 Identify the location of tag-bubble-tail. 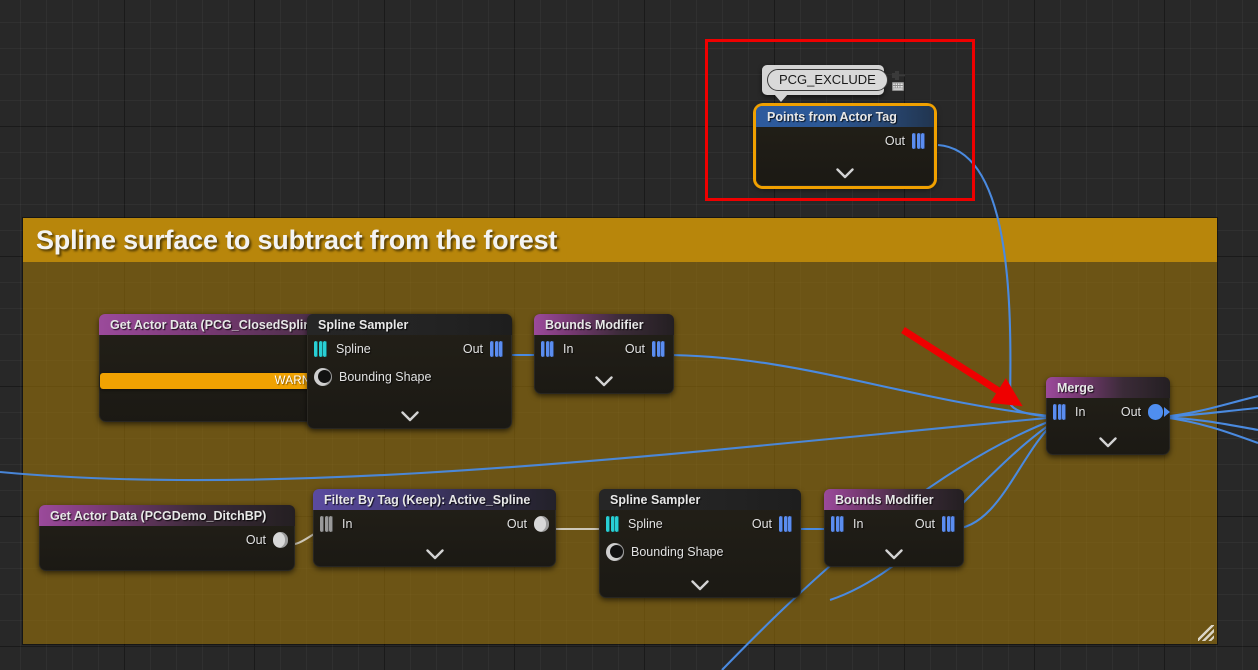
(781, 98).